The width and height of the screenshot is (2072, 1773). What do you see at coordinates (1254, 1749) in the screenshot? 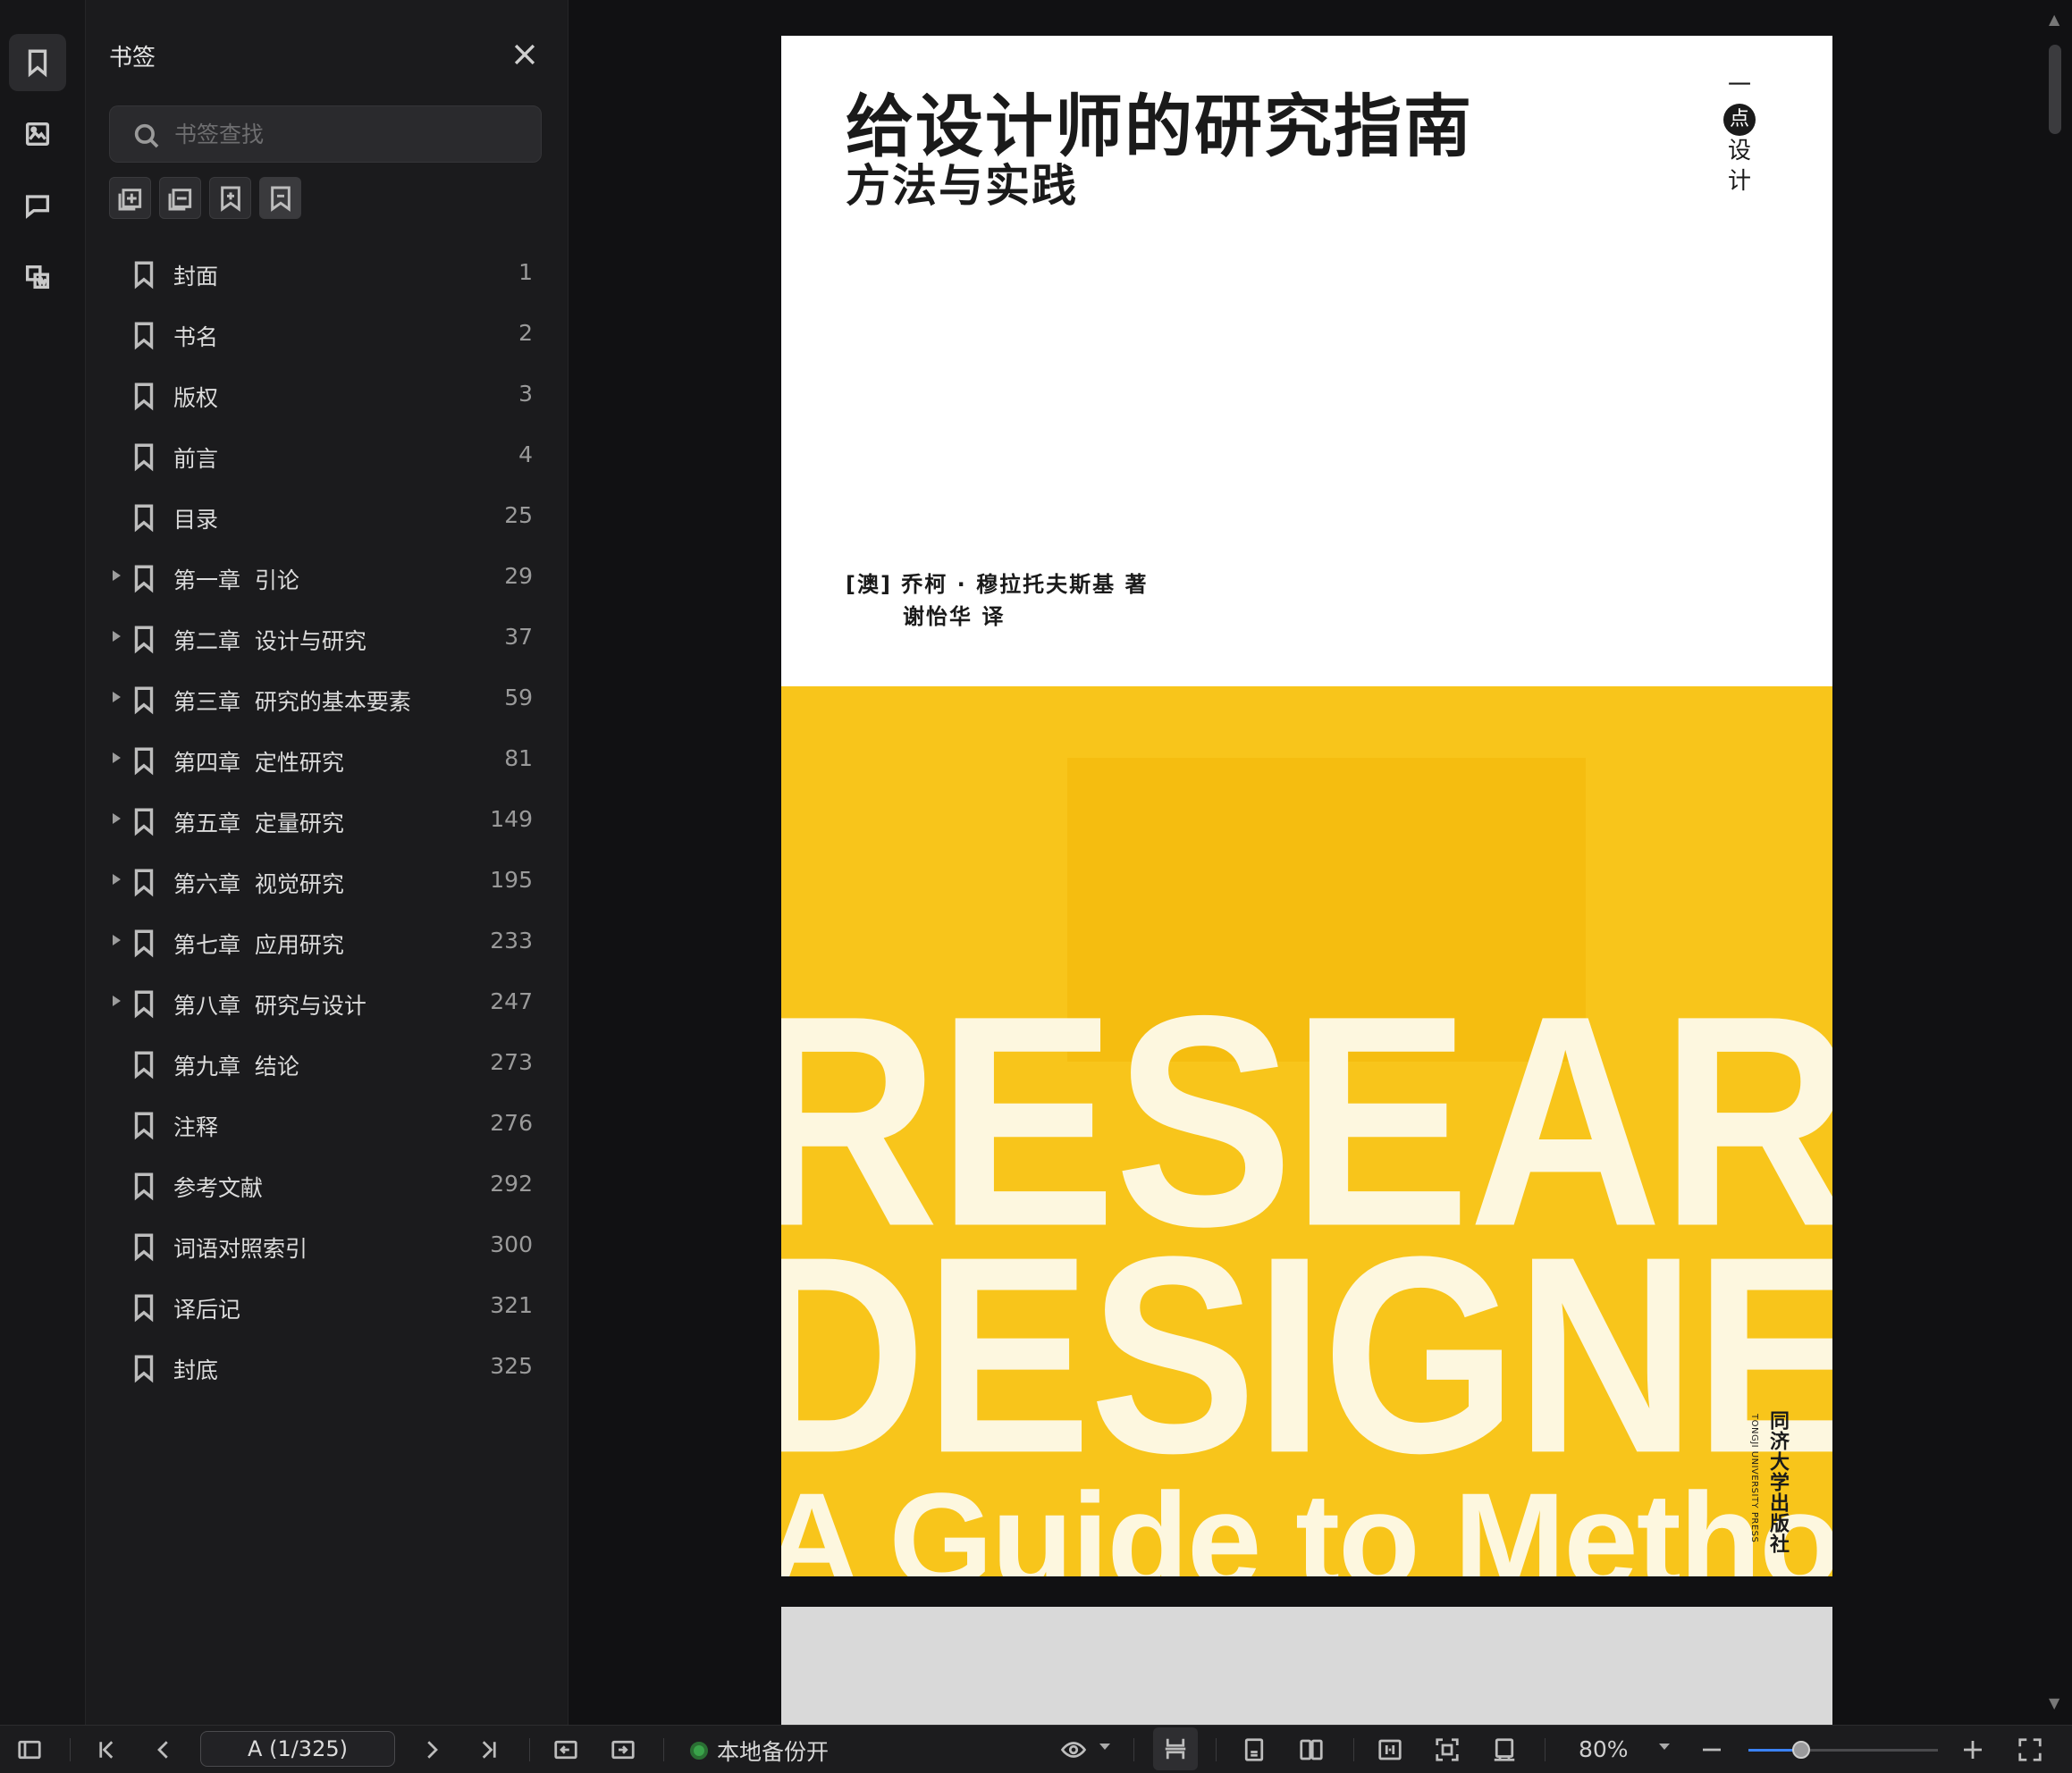
I see `single-page-icon` at bounding box center [1254, 1749].